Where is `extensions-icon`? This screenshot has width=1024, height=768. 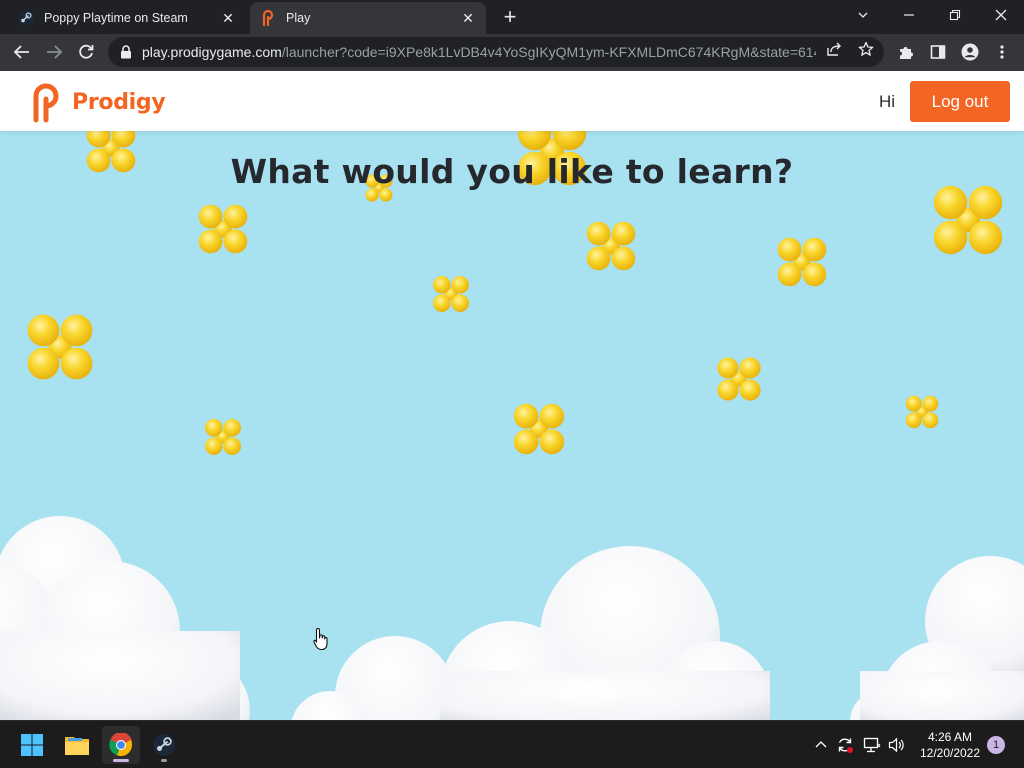
extensions-icon is located at coordinates (906, 52).